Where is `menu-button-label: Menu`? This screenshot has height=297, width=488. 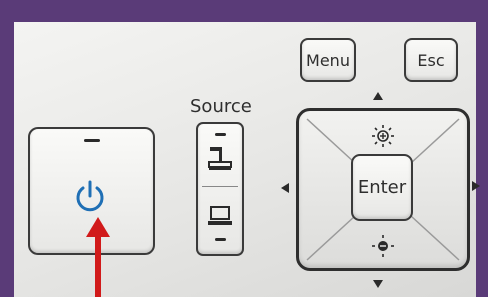
menu-button-label: Menu is located at coordinates (328, 60).